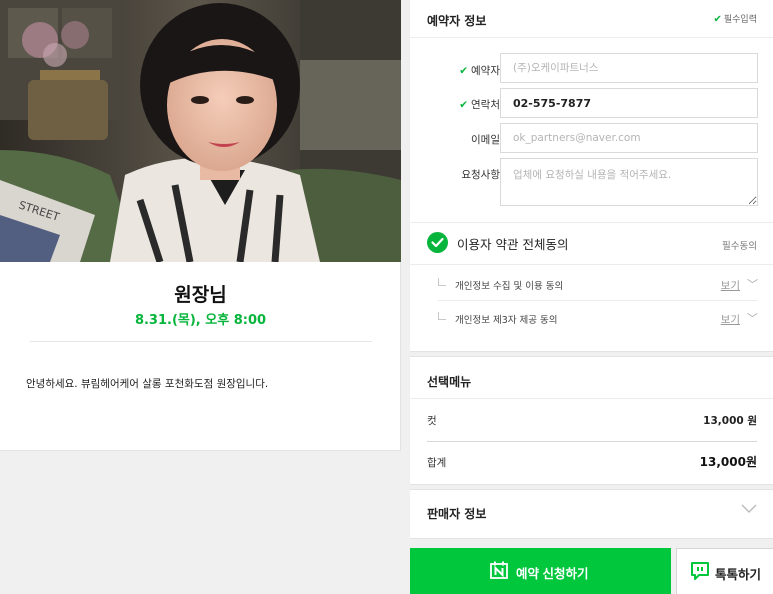 Image resolution: width=773 pixels, height=594 pixels. I want to click on section-title: 선택메뉴, so click(449, 382).